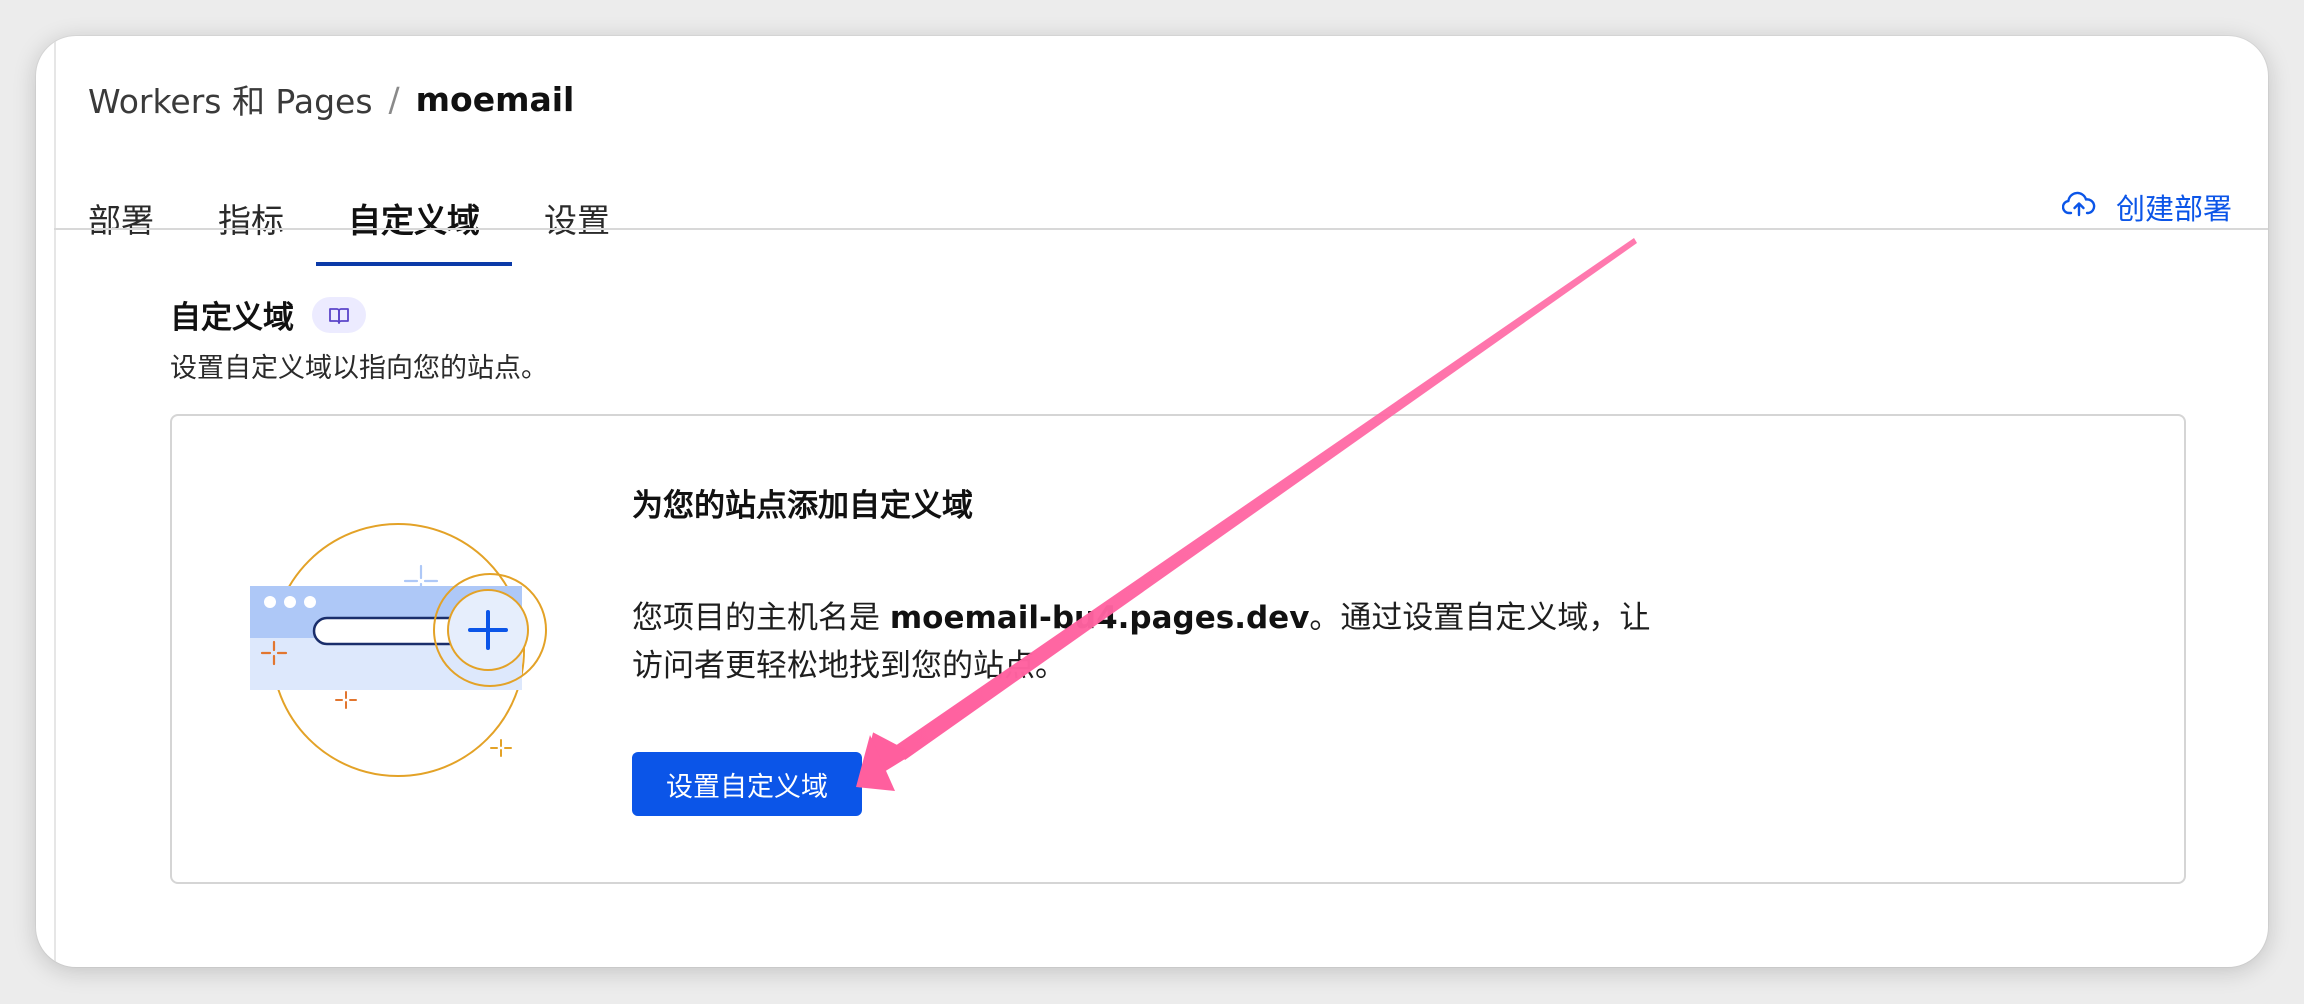 Image resolution: width=2304 pixels, height=1004 pixels. Describe the element at coordinates (495, 99) in the screenshot. I see `breadcrumb-current: moemail` at that location.